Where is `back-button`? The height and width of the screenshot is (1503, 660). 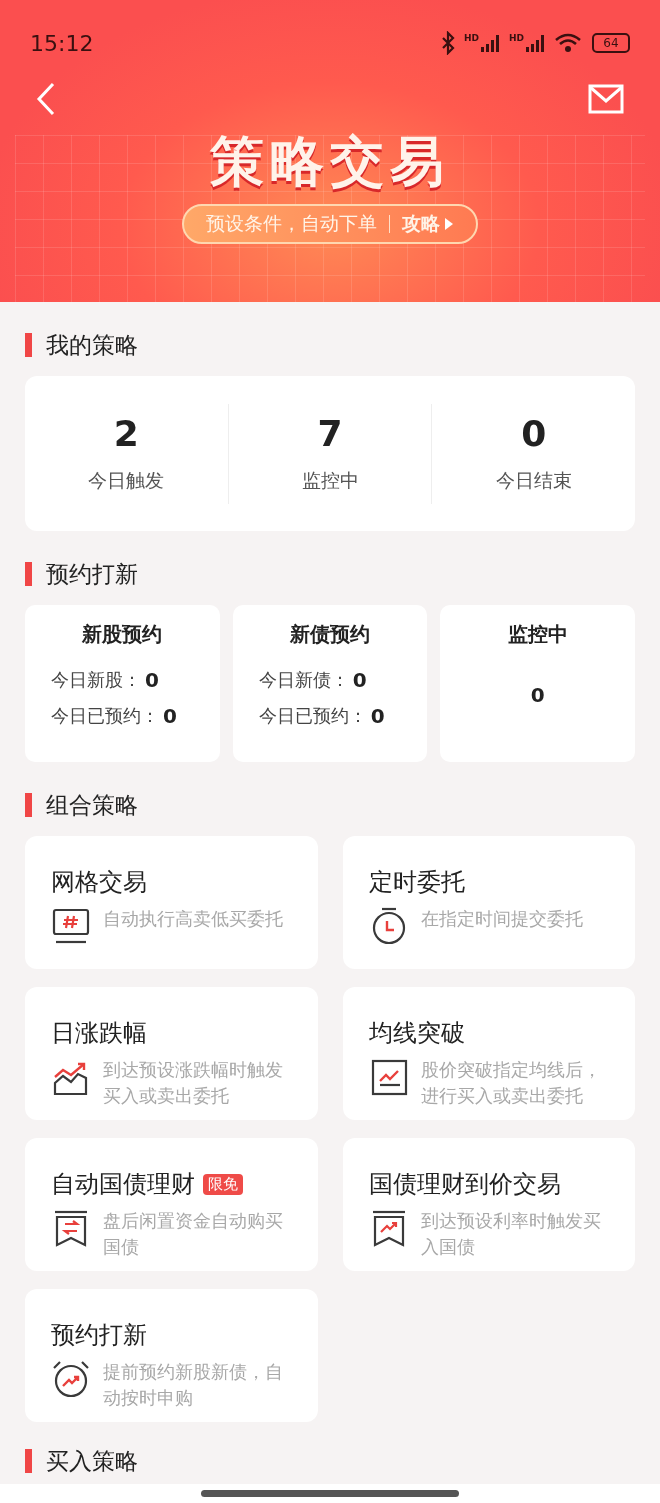 back-button is located at coordinates (46, 99).